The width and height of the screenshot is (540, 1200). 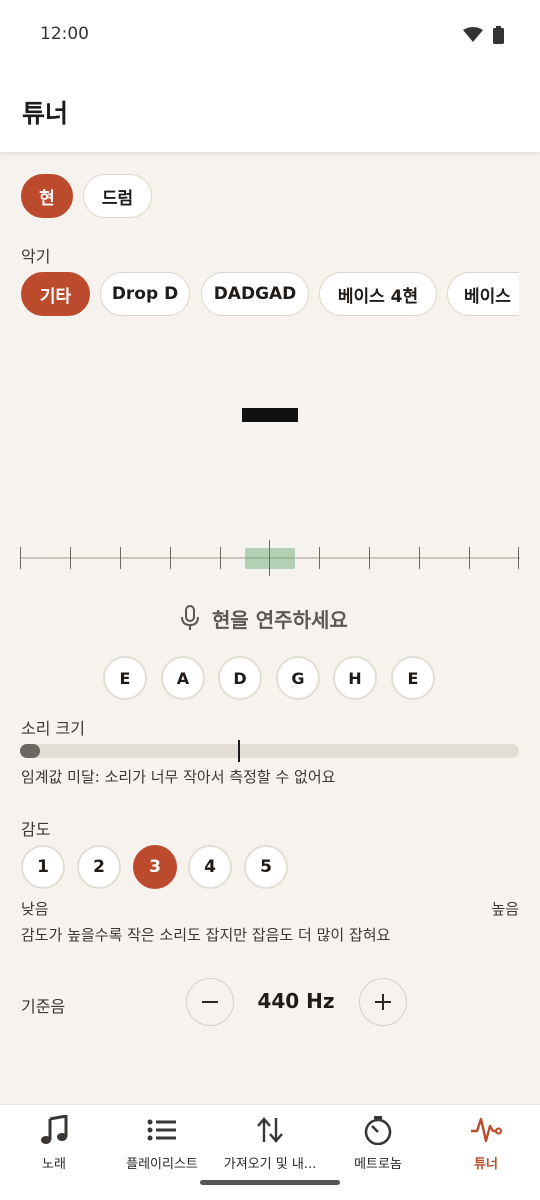 I want to click on battery-icon, so click(x=498, y=35).